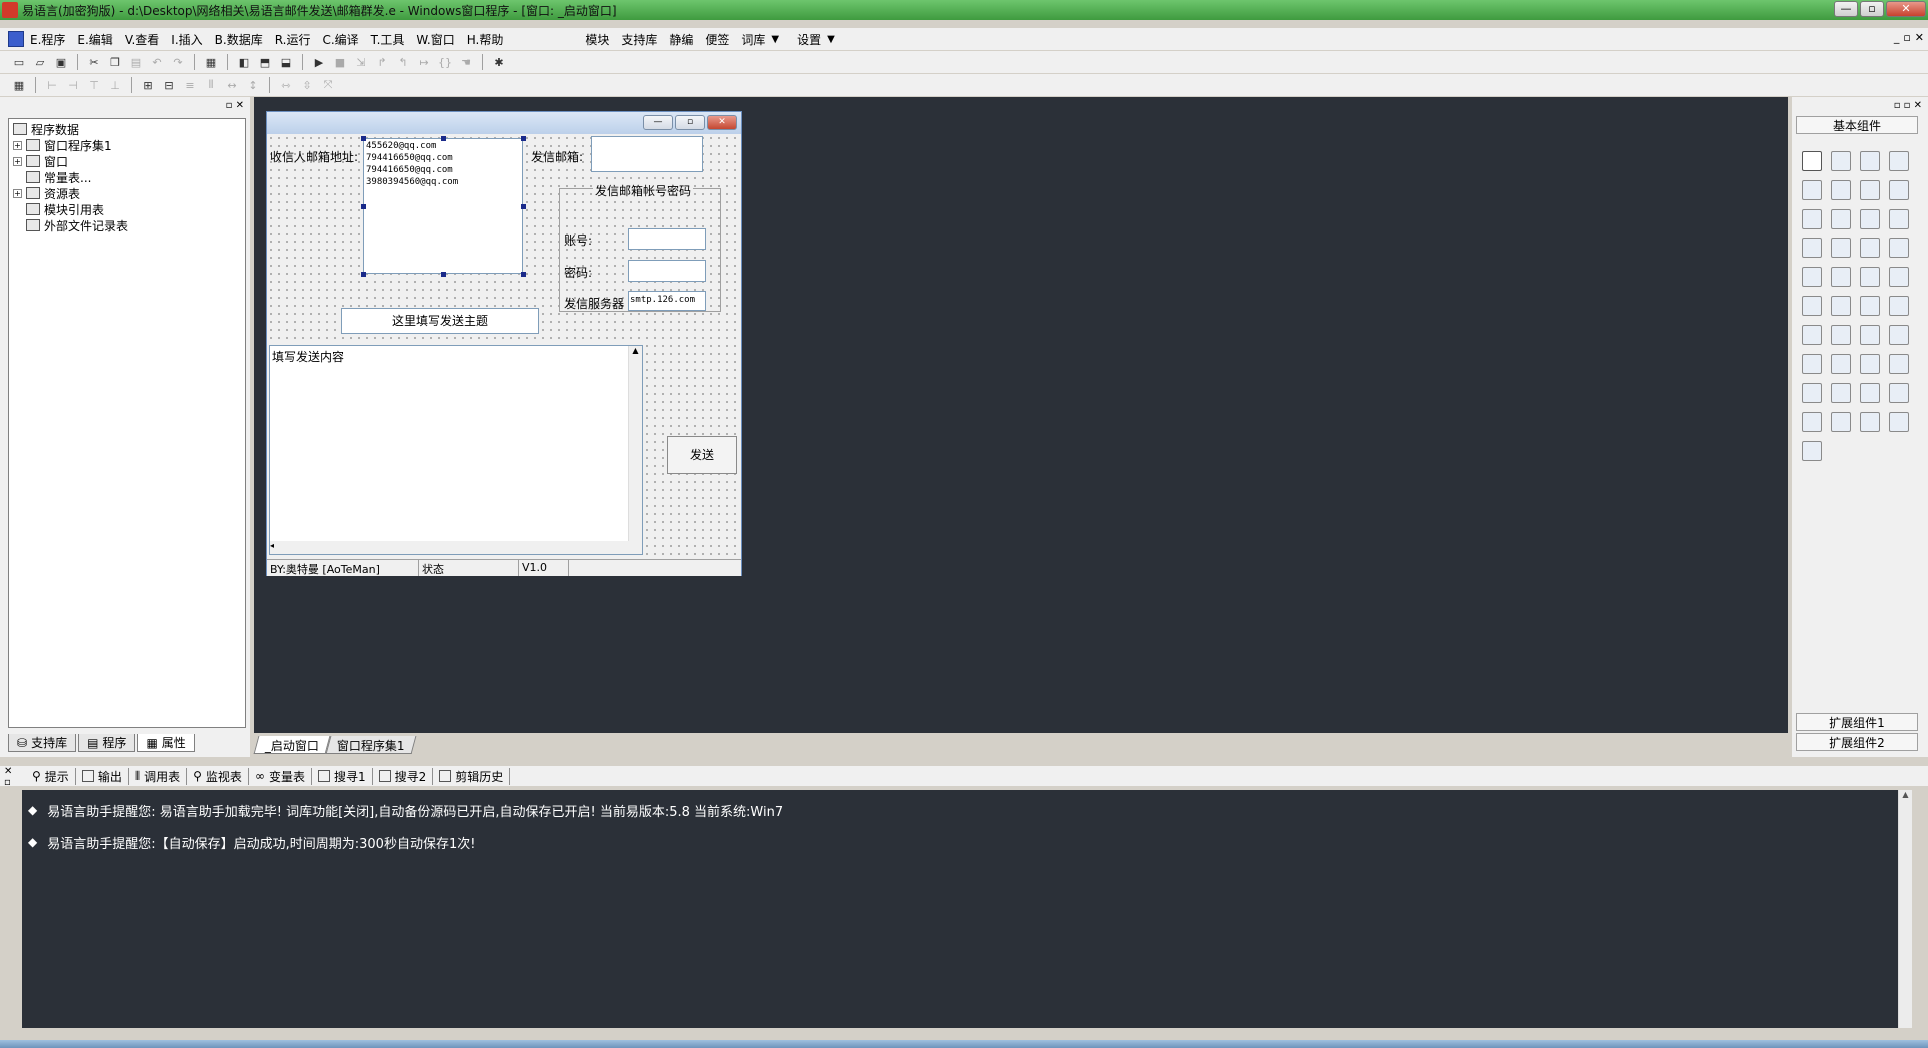 This screenshot has width=1928, height=1048. What do you see at coordinates (340, 62) in the screenshot?
I see `stop-icon: ■` at bounding box center [340, 62].